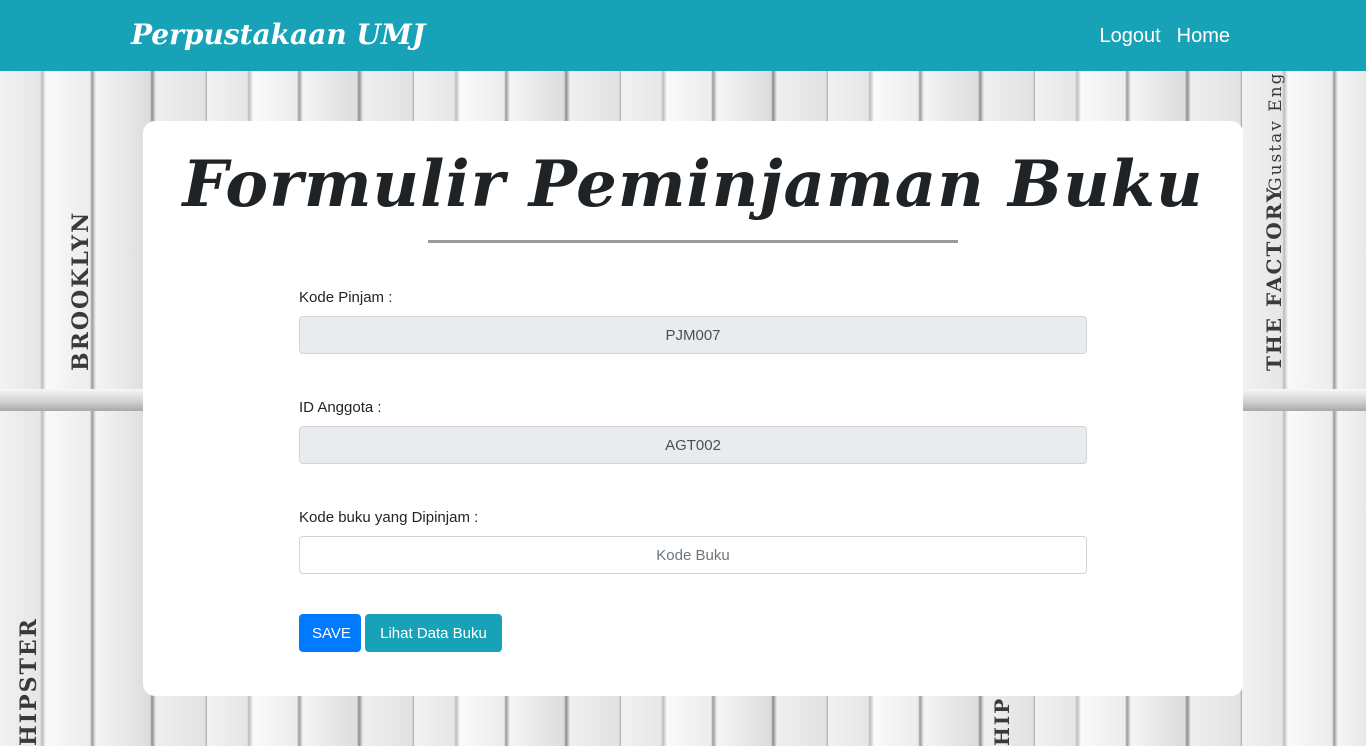 This screenshot has width=1366, height=746. What do you see at coordinates (1276, 131) in the screenshot?
I see `spine-gustav-engel: Gustav Engel` at bounding box center [1276, 131].